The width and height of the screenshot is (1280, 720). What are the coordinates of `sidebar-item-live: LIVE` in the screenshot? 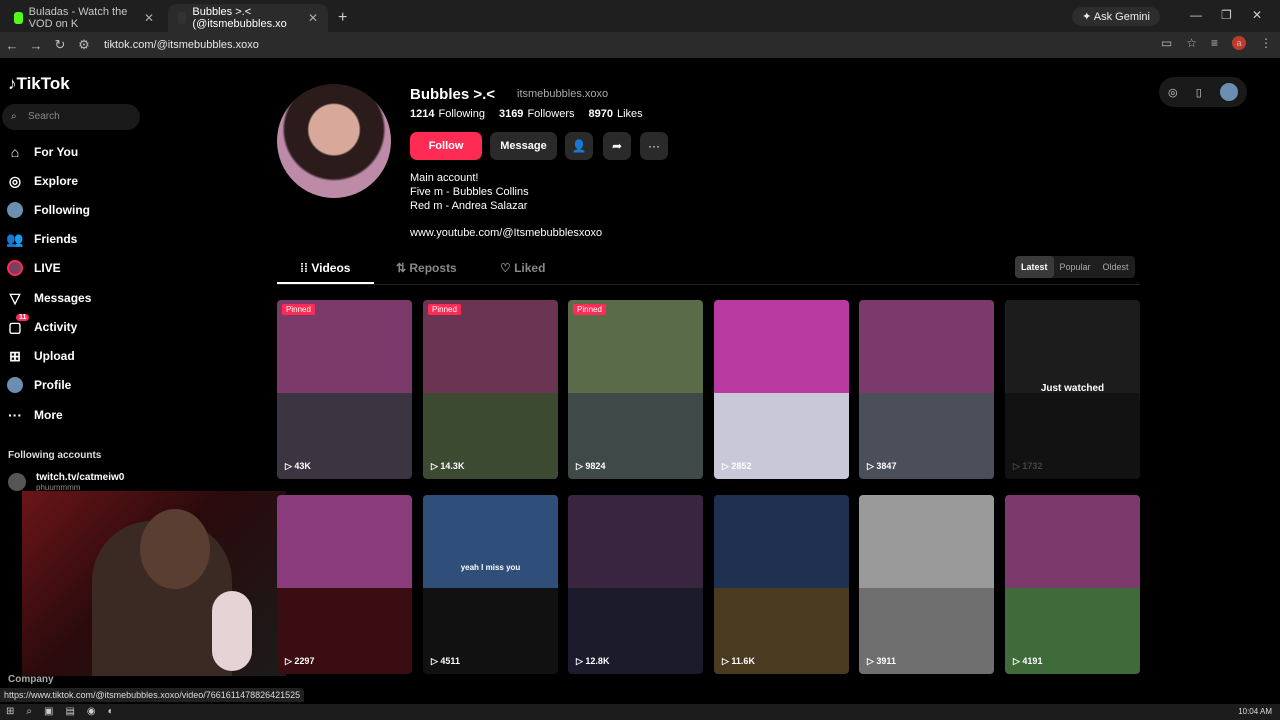 It's located at (33, 268).